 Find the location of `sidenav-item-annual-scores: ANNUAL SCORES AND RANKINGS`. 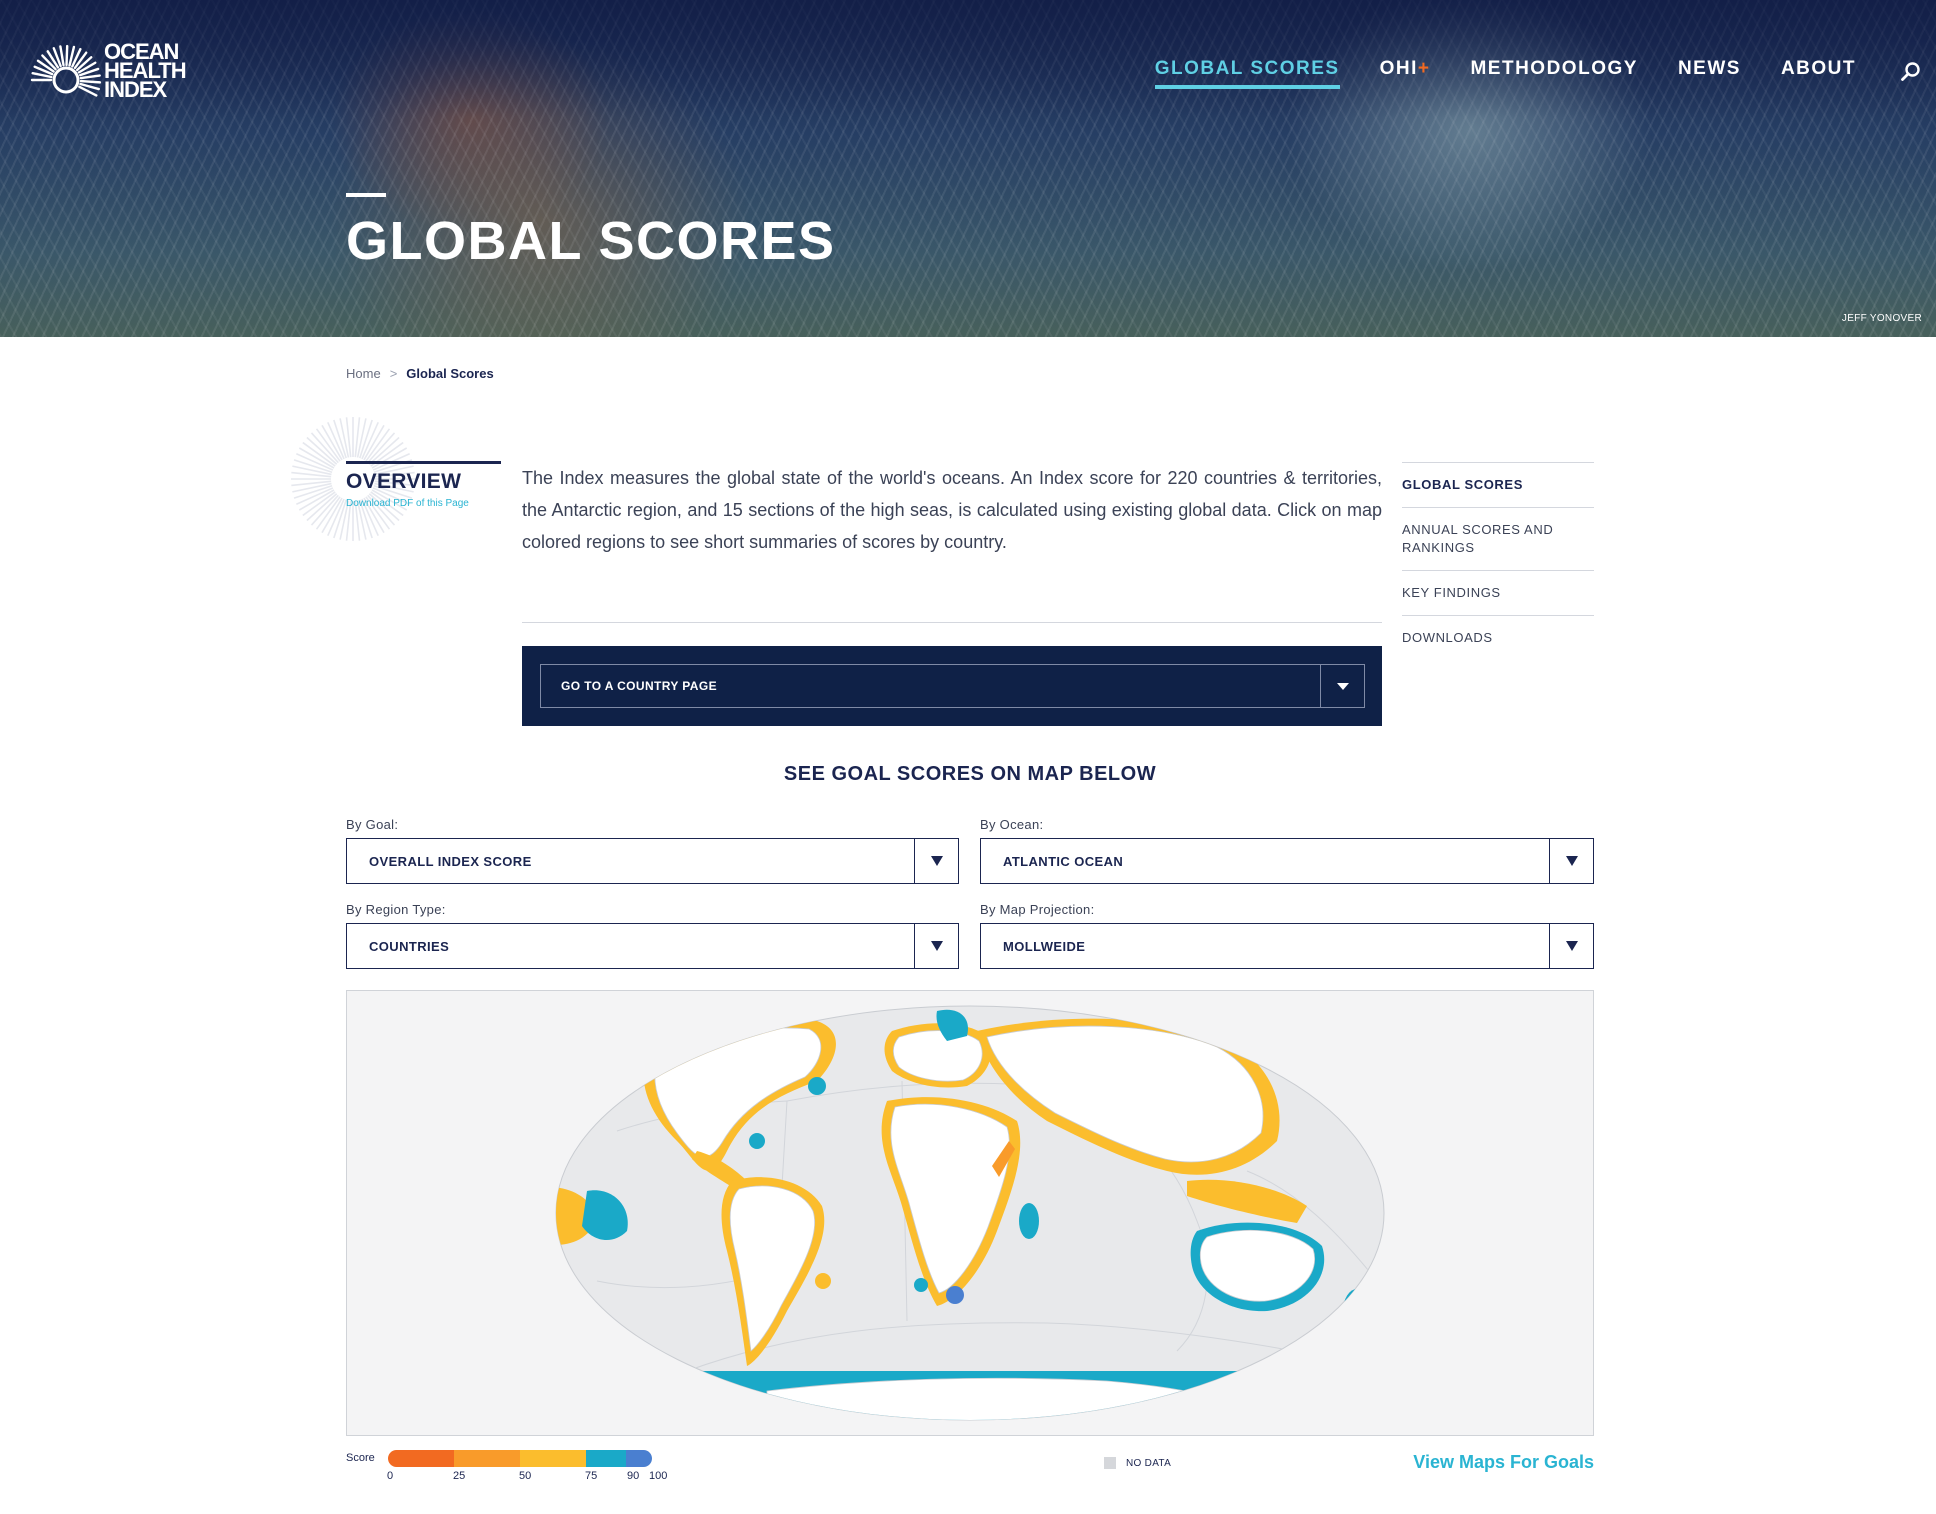

sidenav-item-annual-scores: ANNUAL SCORES AND RANKINGS is located at coordinates (1498, 538).